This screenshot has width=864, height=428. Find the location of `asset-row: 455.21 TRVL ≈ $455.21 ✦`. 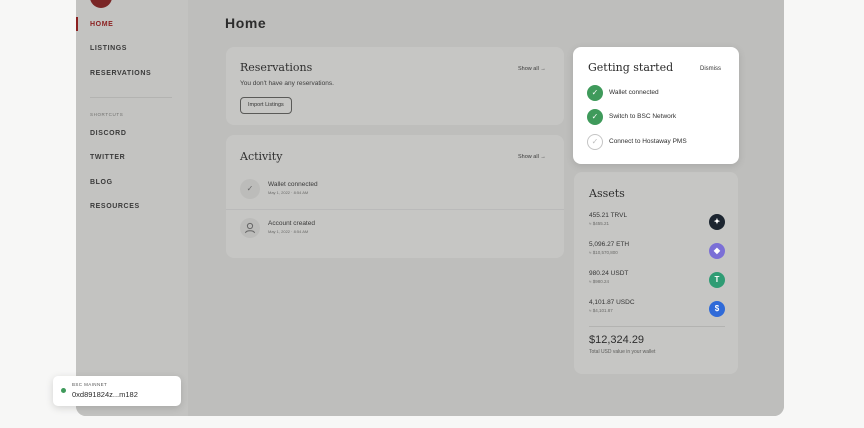

asset-row: 455.21 TRVL ≈ $455.21 ✦ is located at coordinates (657, 223).